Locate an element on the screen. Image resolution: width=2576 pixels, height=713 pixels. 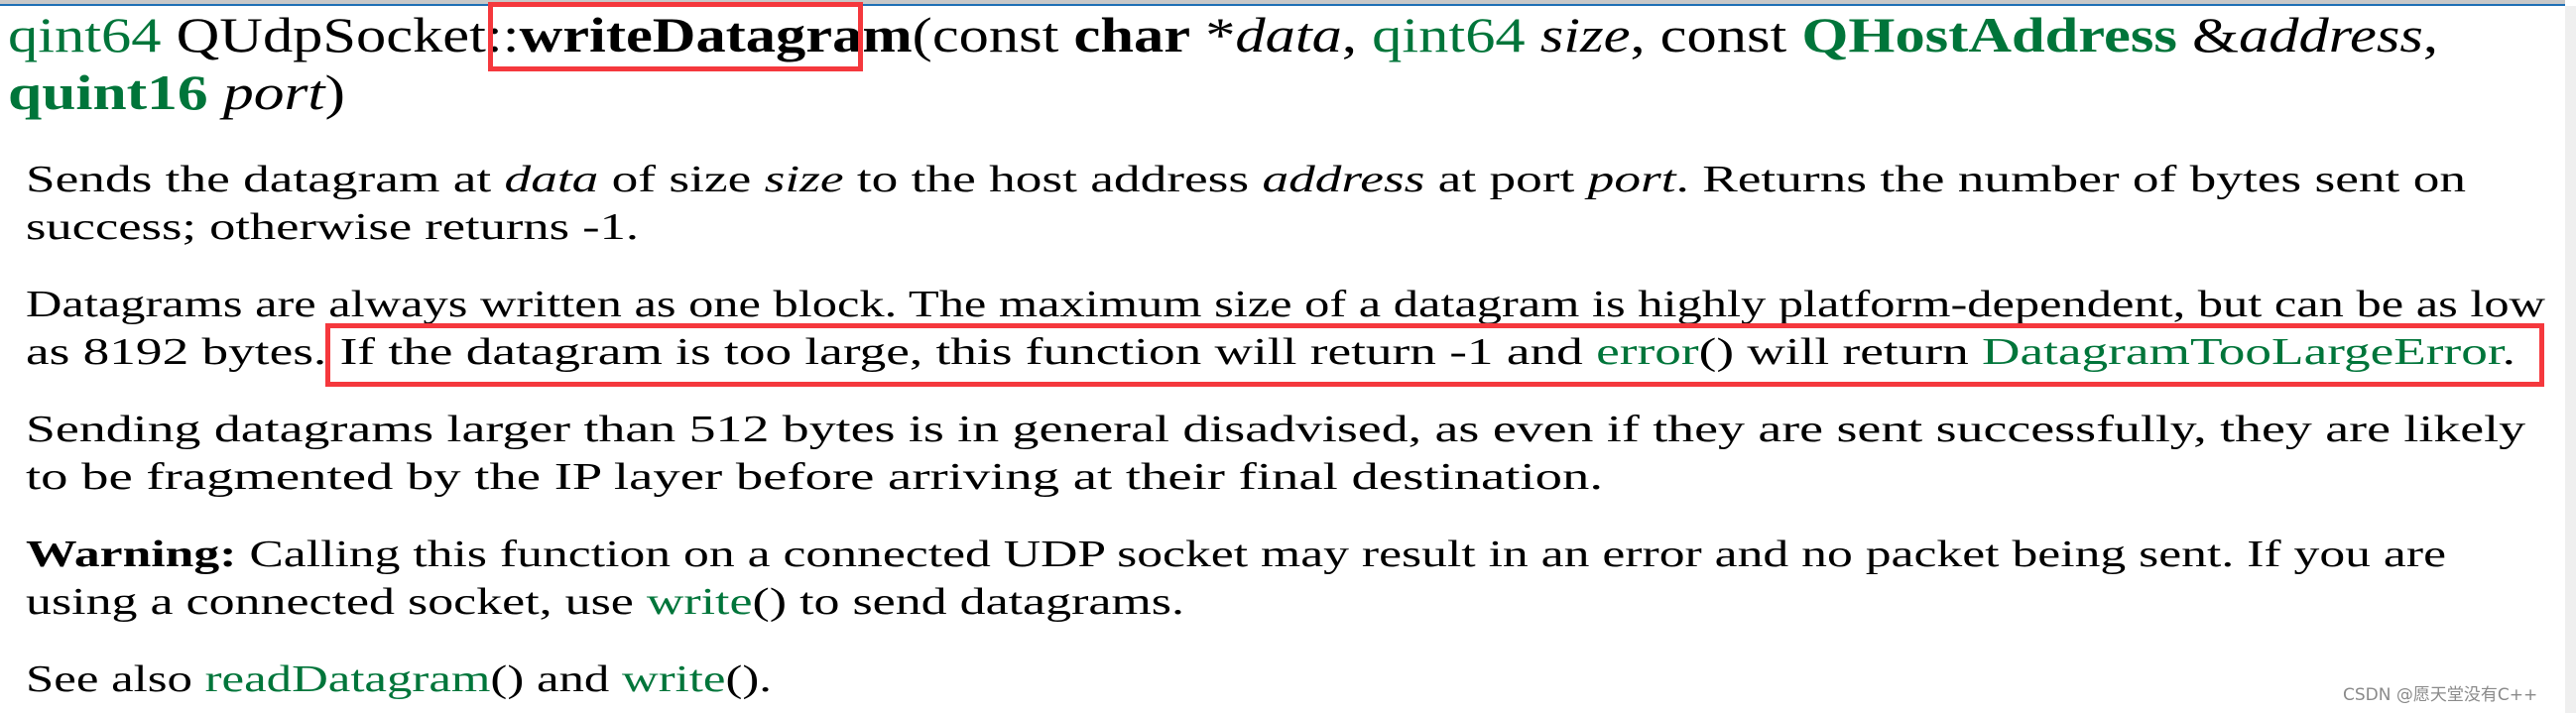
param-ref-data: data is located at coordinates (551, 179).